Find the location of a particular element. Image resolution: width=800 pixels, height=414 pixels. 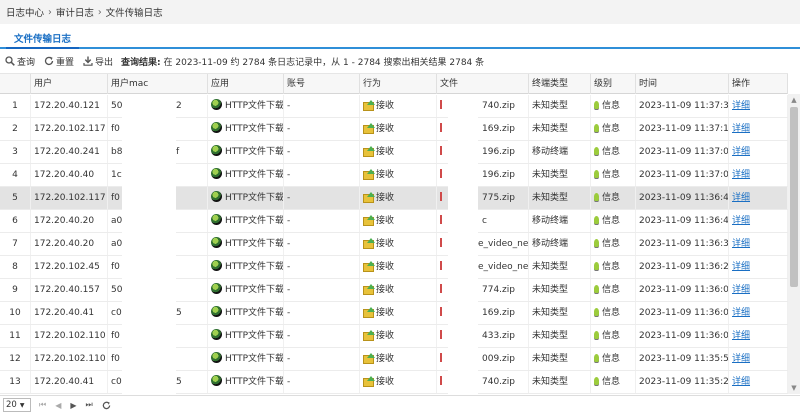

column-header-user-mac: 用户mac is located at coordinates (158, 84).